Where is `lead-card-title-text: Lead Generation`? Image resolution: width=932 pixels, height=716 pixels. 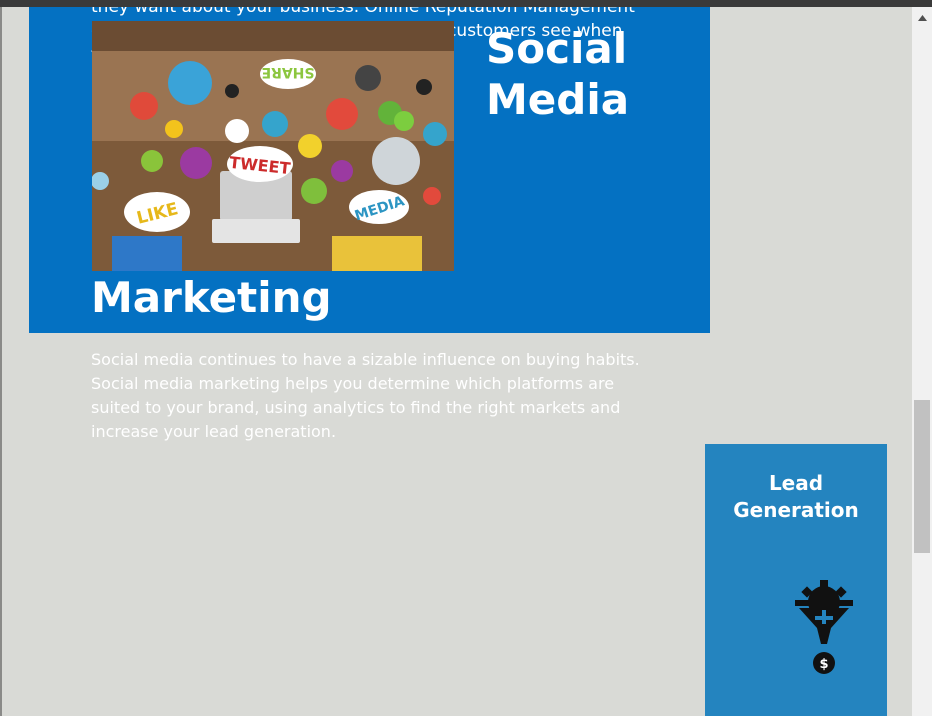 lead-card-title-text: Lead Generation is located at coordinates (796, 496).